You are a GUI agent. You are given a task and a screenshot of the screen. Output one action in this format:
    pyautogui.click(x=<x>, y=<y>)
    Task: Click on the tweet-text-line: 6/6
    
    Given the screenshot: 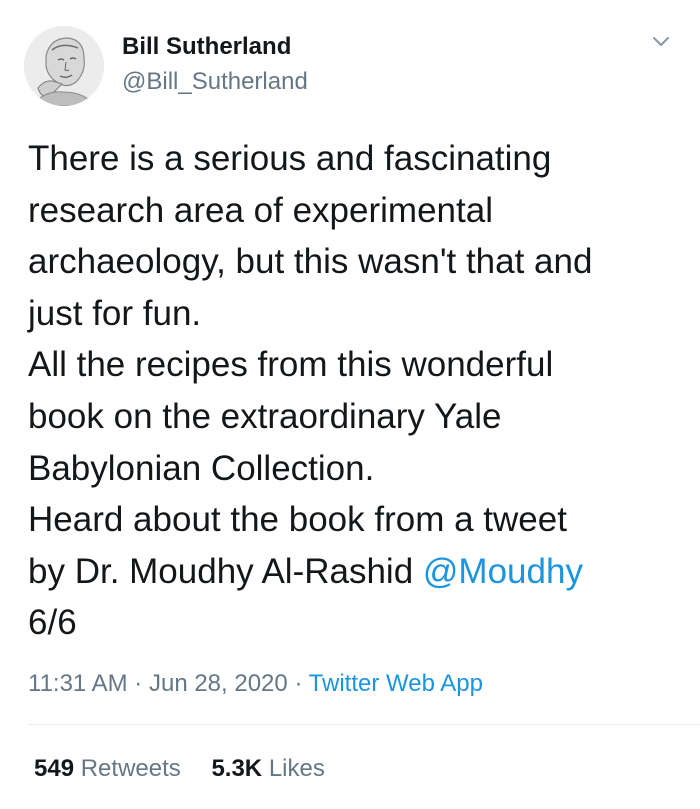 What is the action you would take?
    pyautogui.click(x=52, y=623)
    